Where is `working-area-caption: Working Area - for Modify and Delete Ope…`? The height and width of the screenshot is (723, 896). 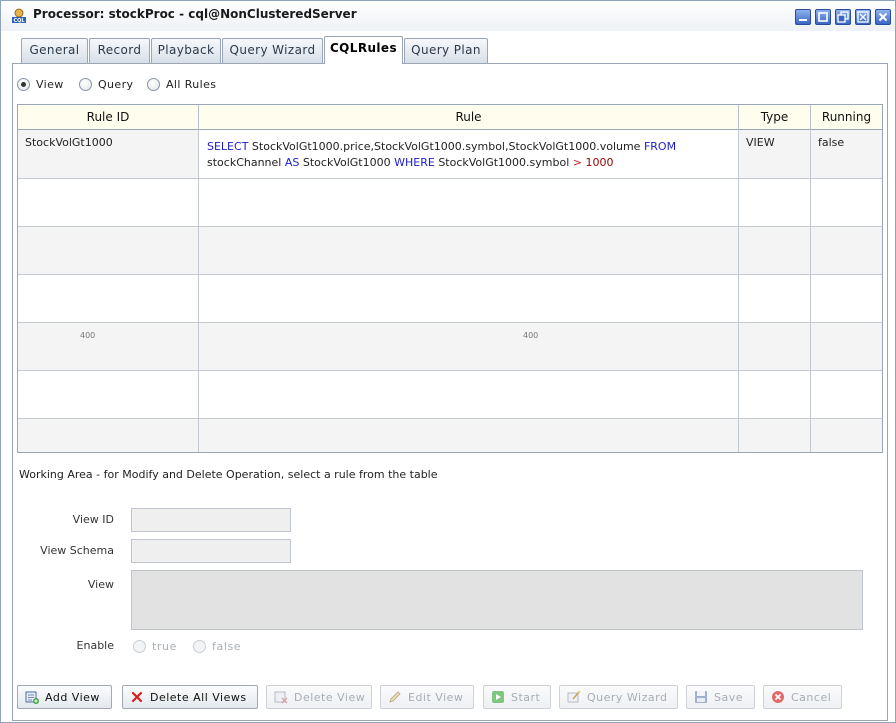 working-area-caption: Working Area - for Modify and Delete Ope… is located at coordinates (228, 474).